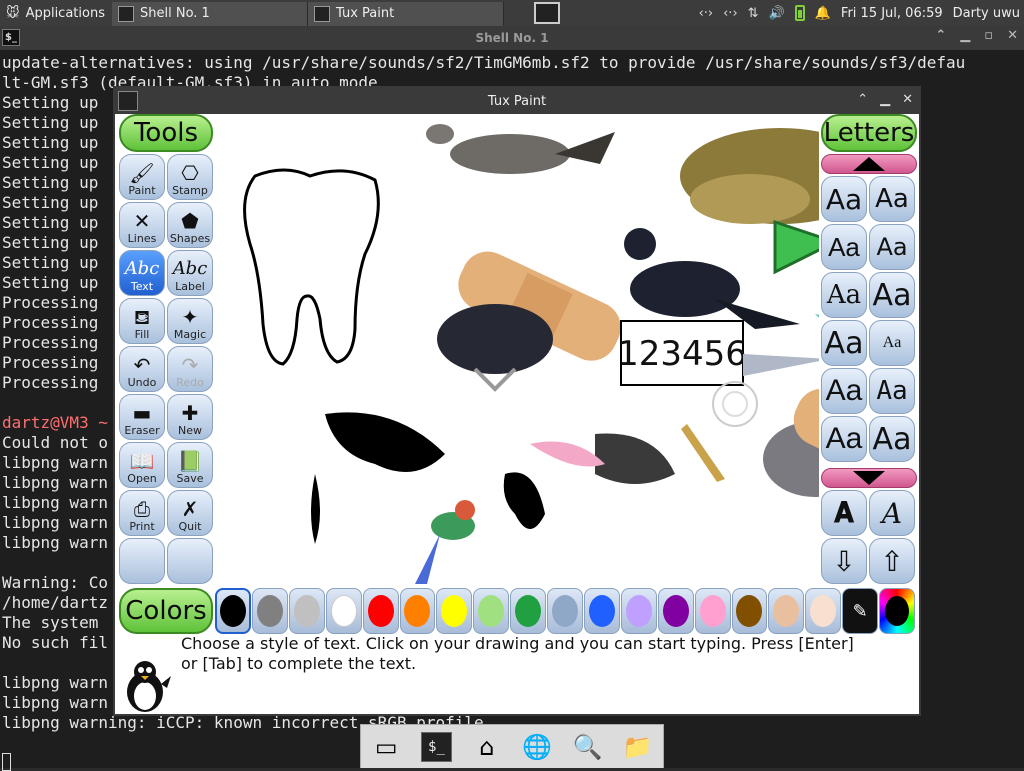  Describe the element at coordinates (897, 611) in the screenshot. I see `rainbow-color-button` at that location.